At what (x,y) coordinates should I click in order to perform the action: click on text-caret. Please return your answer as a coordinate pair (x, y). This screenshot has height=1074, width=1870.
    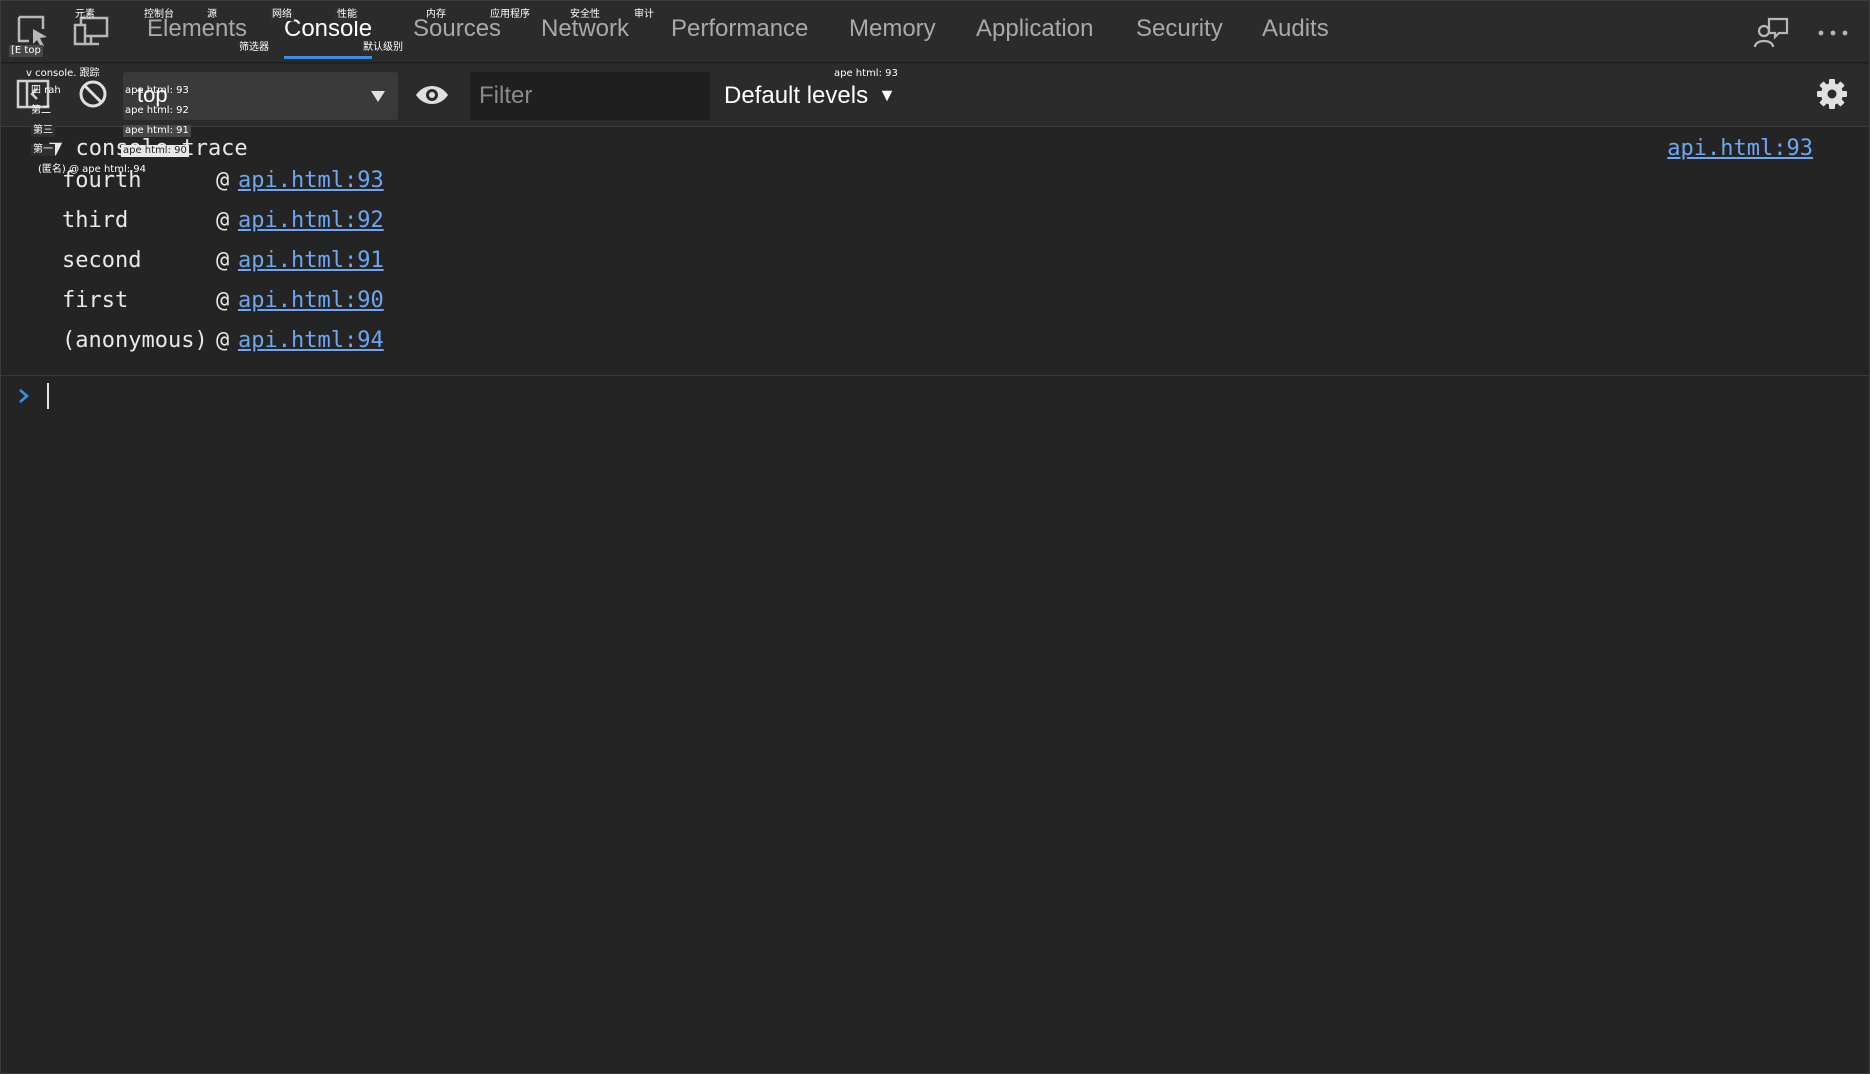
    Looking at the image, I should click on (48, 396).